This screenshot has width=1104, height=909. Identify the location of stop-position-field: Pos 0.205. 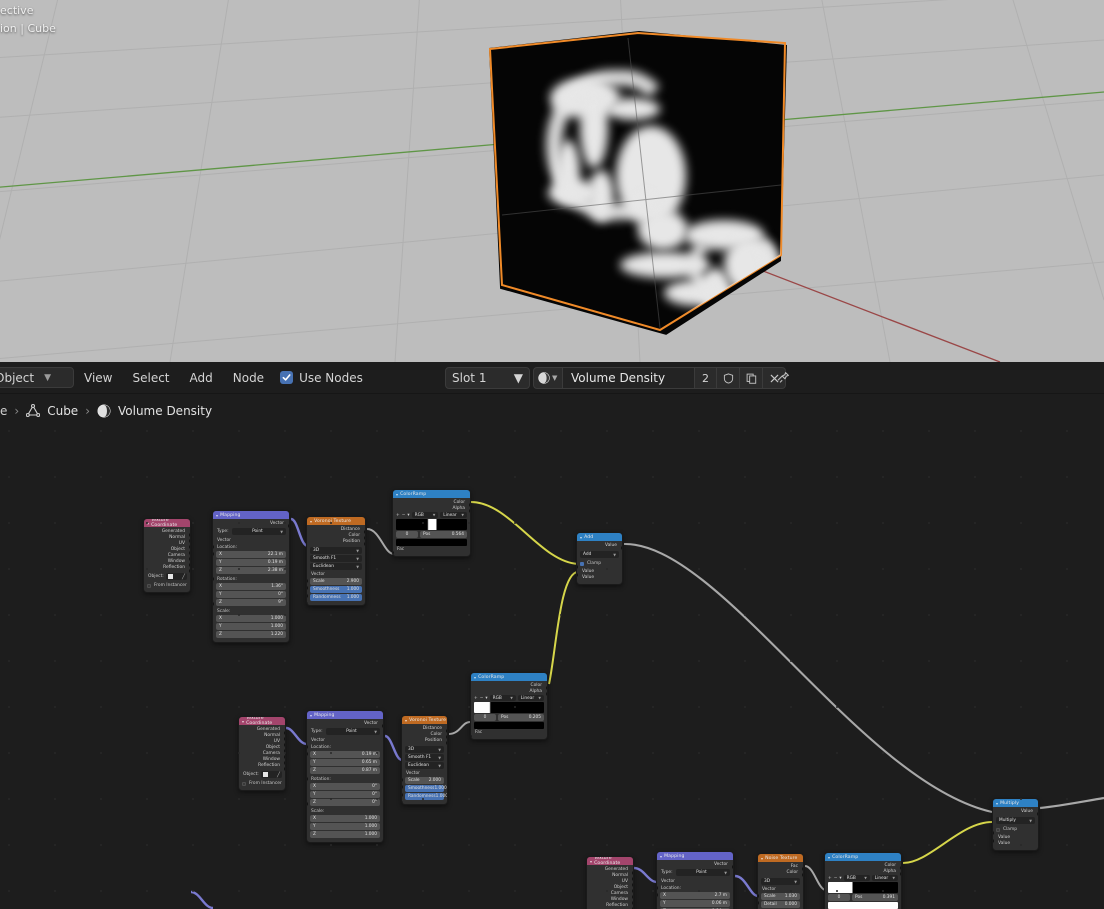
(521, 717).